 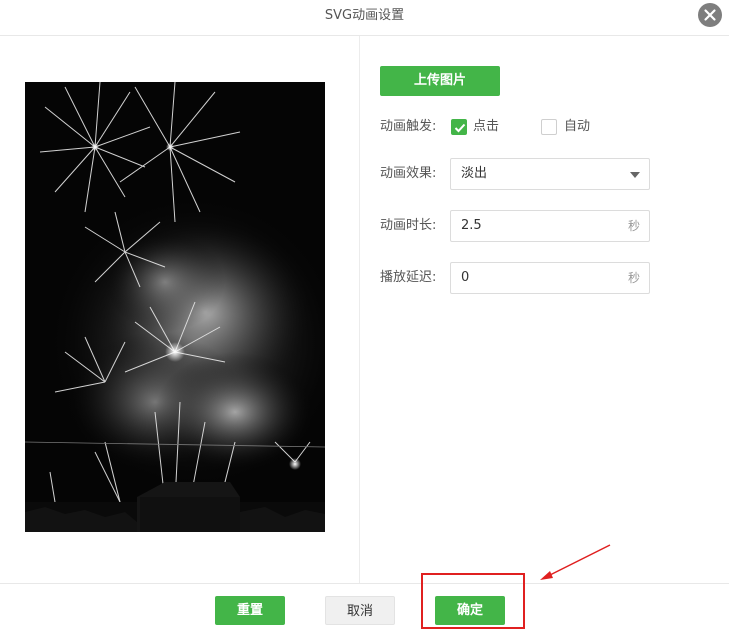 I want to click on dialog-titlebar: SVG动画设置, so click(x=364, y=18).